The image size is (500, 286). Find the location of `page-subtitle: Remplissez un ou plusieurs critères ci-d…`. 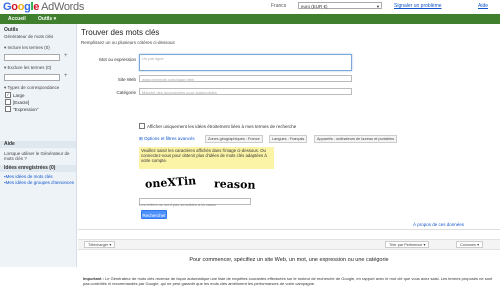

page-subtitle: Remplissez un ou plusieurs critères ci-d… is located at coordinates (128, 42).